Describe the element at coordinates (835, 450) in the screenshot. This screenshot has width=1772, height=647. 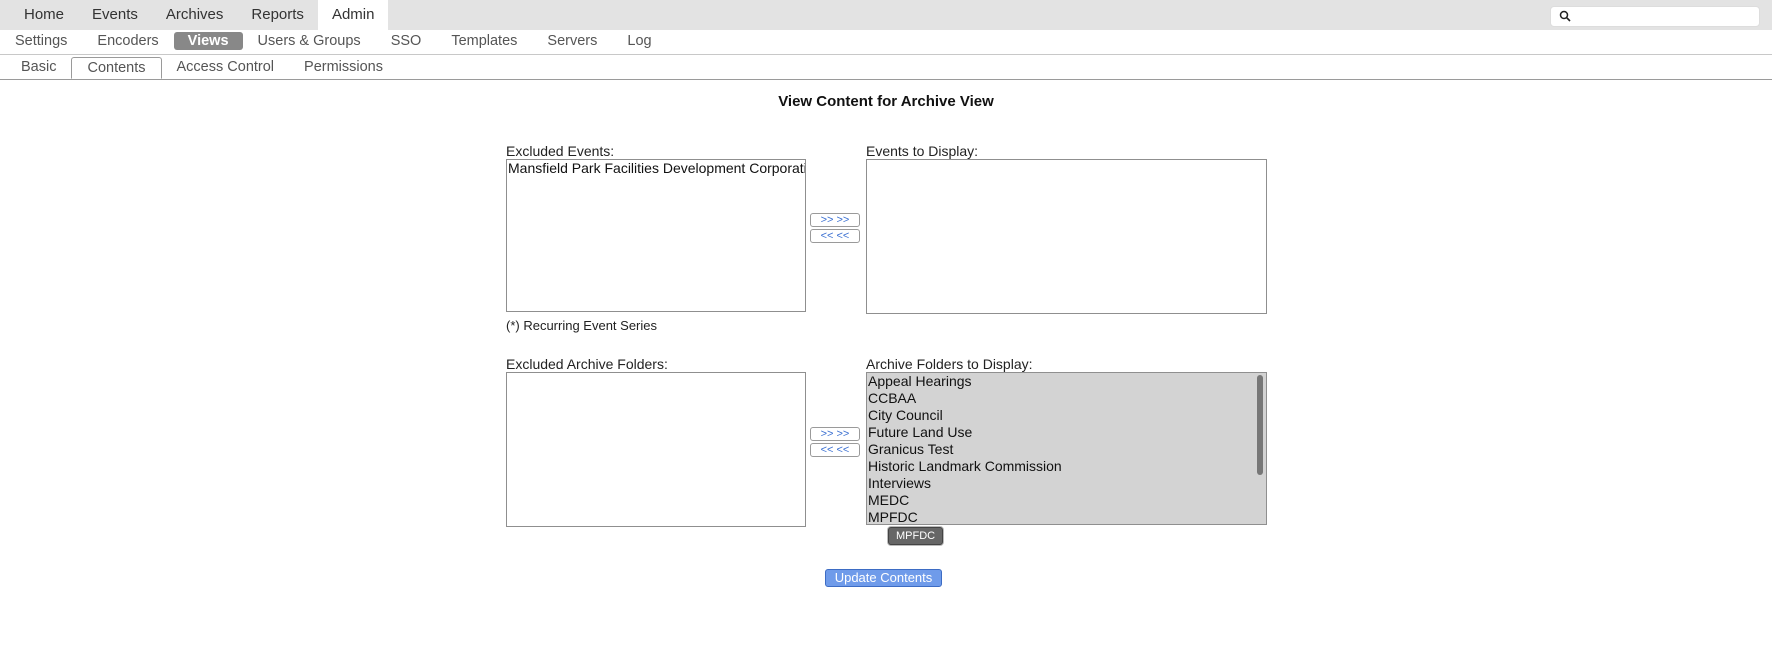
I see `remove-folders-button: << <<` at that location.